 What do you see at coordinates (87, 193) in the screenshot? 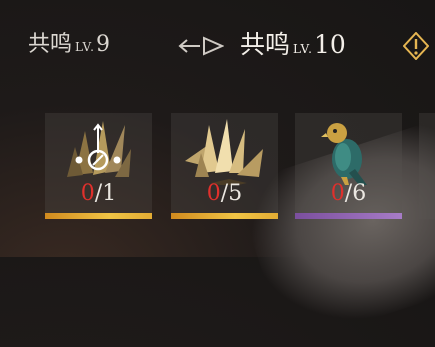
I see `material-owned-1: 0` at bounding box center [87, 193].